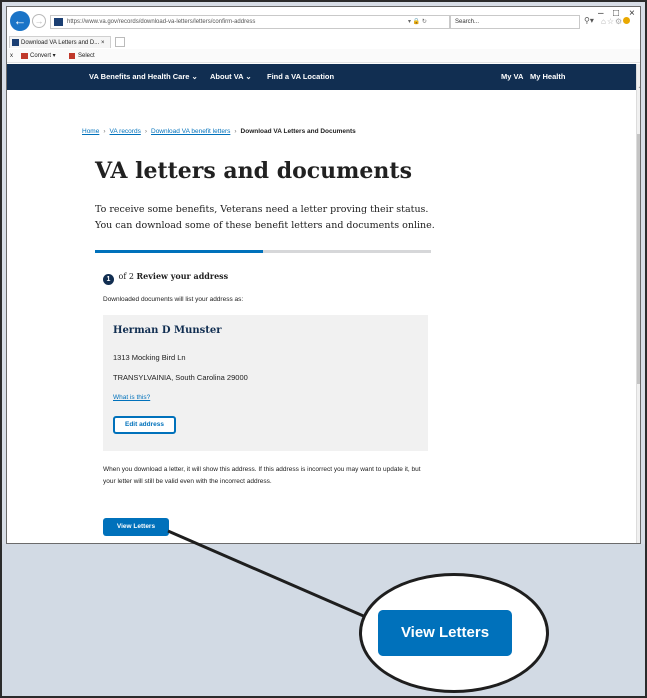 This screenshot has width=647, height=698. Describe the element at coordinates (298, 131) in the screenshot. I see `breadcrumb-current: Download VA Letters and Documents` at that location.